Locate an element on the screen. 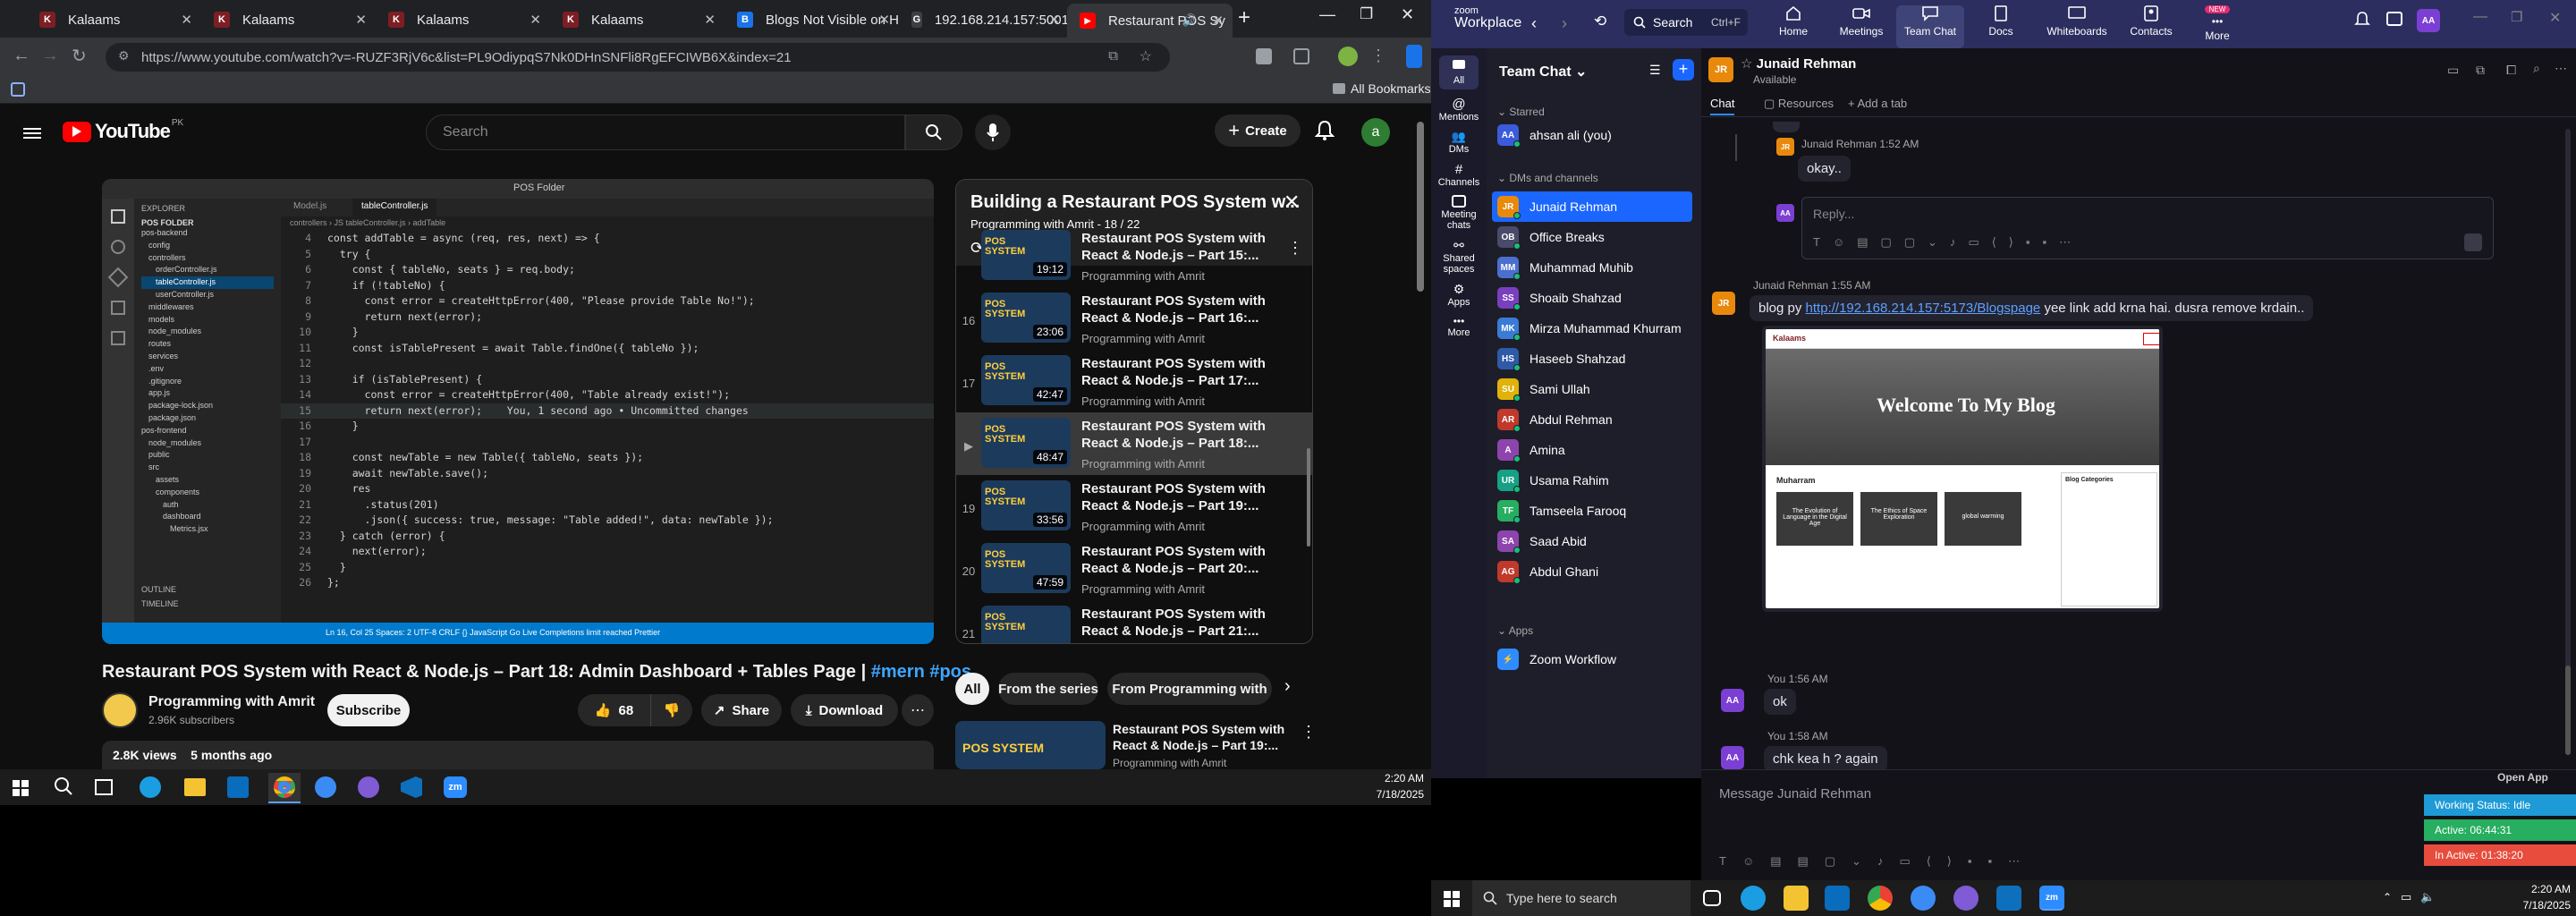 The height and width of the screenshot is (916, 2576). notifications-bell-icon is located at coordinates (1325, 130).